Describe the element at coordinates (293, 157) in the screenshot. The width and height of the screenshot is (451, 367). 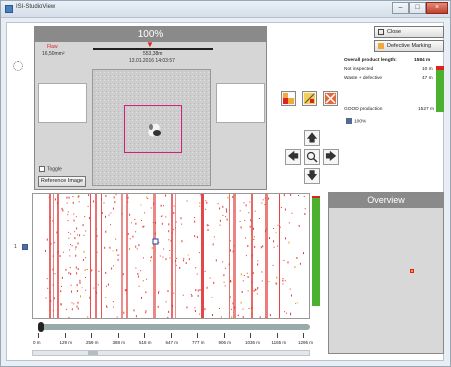
I see `nav-left-button: 🡄` at that location.